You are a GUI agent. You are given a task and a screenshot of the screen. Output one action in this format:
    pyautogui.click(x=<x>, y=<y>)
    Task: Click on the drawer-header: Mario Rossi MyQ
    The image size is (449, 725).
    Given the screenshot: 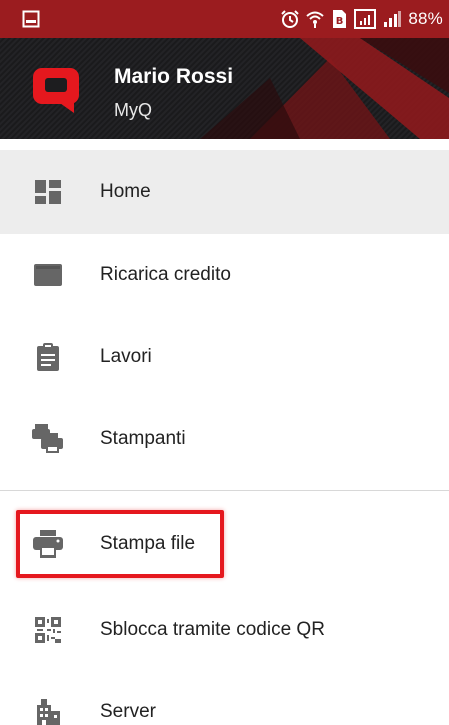 What is the action you would take?
    pyautogui.click(x=224, y=88)
    